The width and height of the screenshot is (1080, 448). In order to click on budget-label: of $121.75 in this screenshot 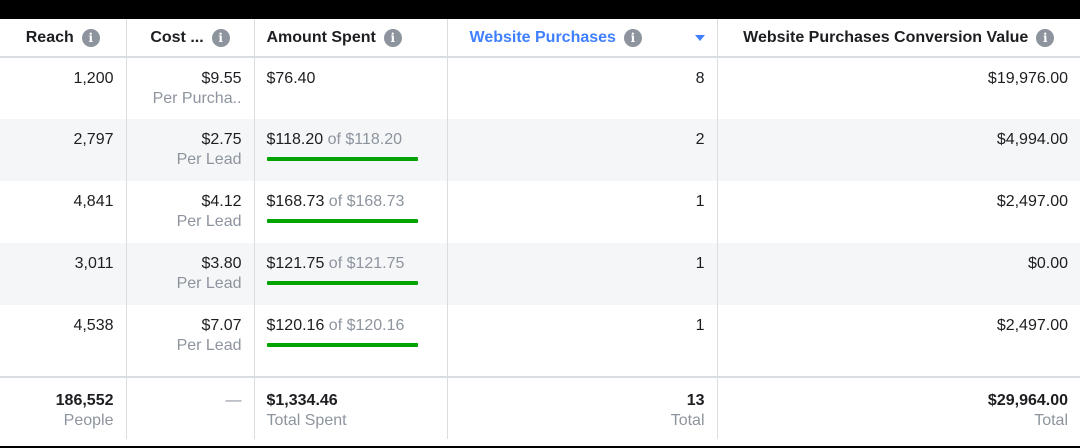, I will do `click(364, 263)`.